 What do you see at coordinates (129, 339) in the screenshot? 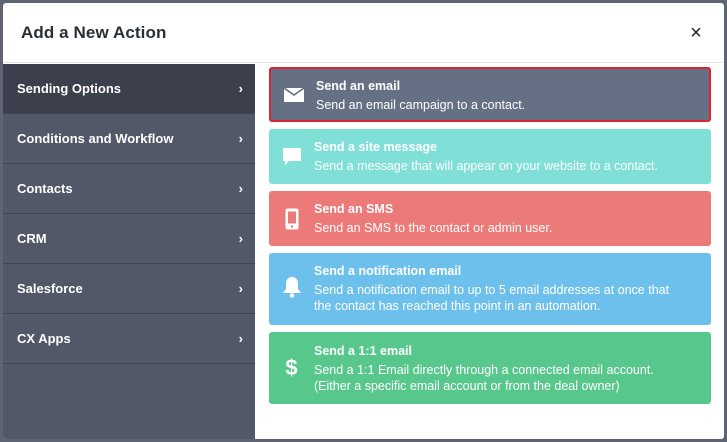
I see `sidebar-item-cx-apps: CX Apps ›` at bounding box center [129, 339].